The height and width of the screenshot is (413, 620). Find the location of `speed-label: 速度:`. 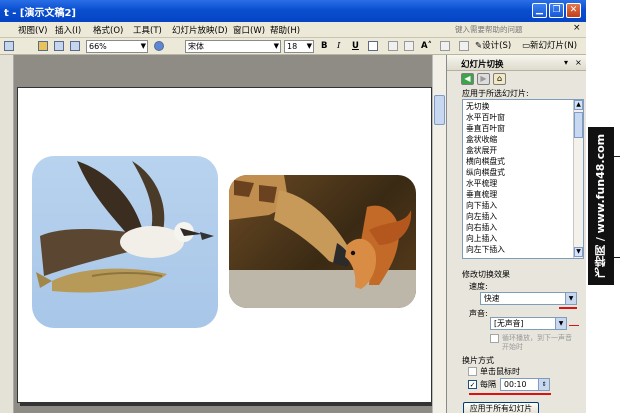

speed-label: 速度: is located at coordinates (478, 286).